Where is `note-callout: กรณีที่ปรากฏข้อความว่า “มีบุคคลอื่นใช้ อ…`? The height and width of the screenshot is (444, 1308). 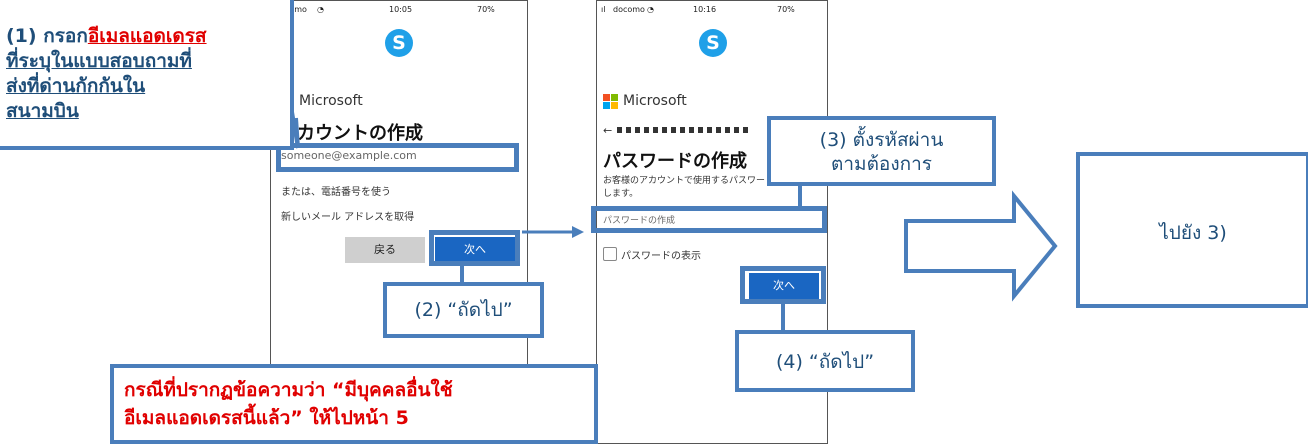 note-callout: กรณีที่ปรากฏข้อความว่า “มีบุคคลอื่นใช้ อ… is located at coordinates (354, 404).